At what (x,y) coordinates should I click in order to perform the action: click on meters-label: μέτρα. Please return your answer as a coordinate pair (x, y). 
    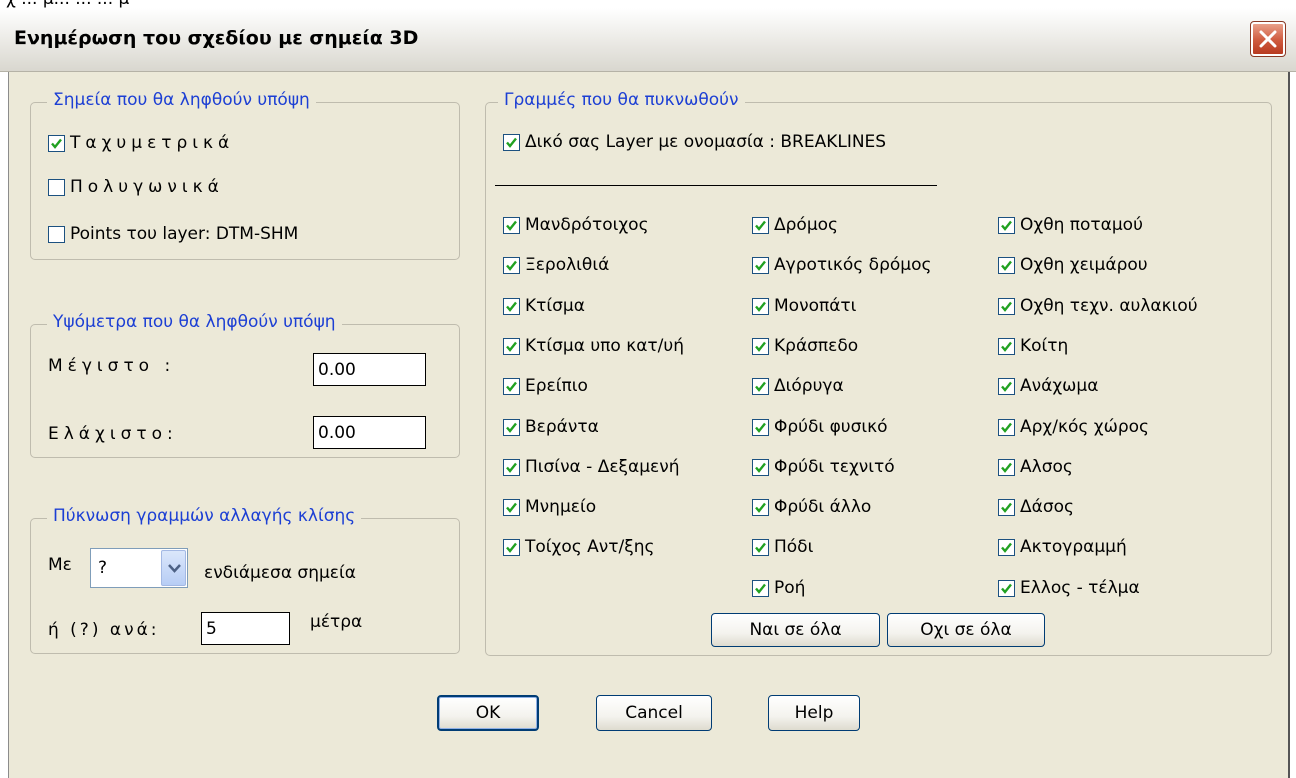
    Looking at the image, I should click on (336, 622).